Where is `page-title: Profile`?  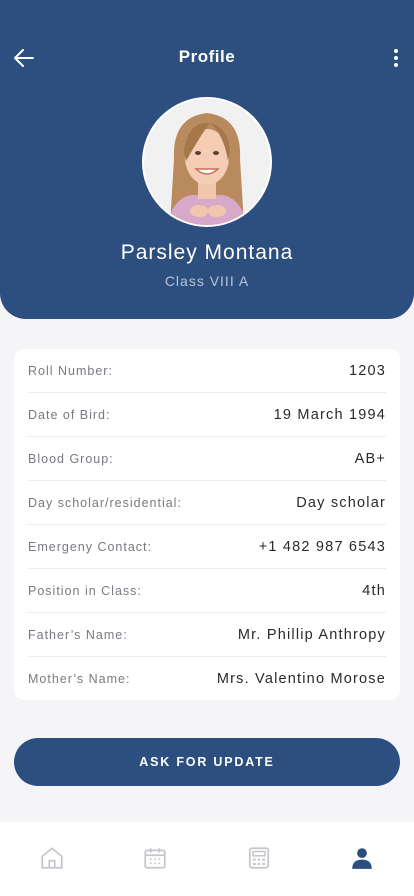
page-title: Profile is located at coordinates (207, 56).